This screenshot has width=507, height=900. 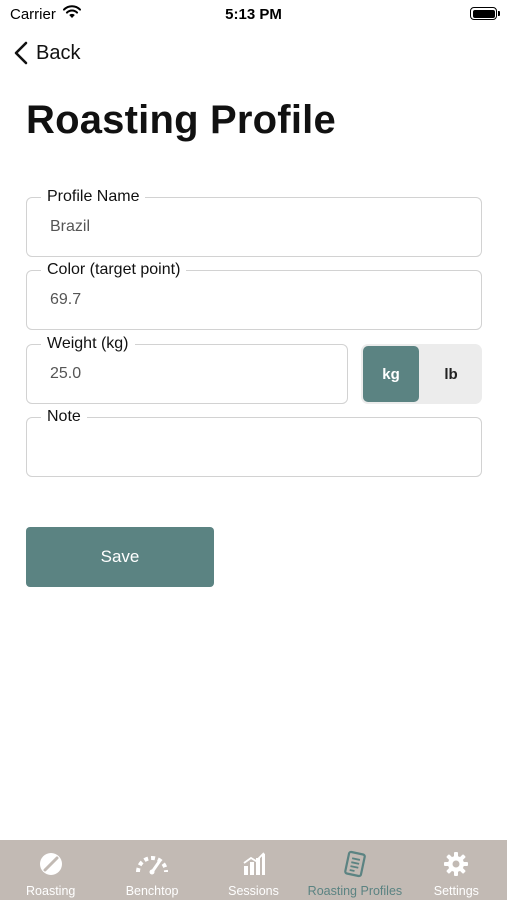 What do you see at coordinates (66, 373) in the screenshot?
I see `weight-value: 25.0` at bounding box center [66, 373].